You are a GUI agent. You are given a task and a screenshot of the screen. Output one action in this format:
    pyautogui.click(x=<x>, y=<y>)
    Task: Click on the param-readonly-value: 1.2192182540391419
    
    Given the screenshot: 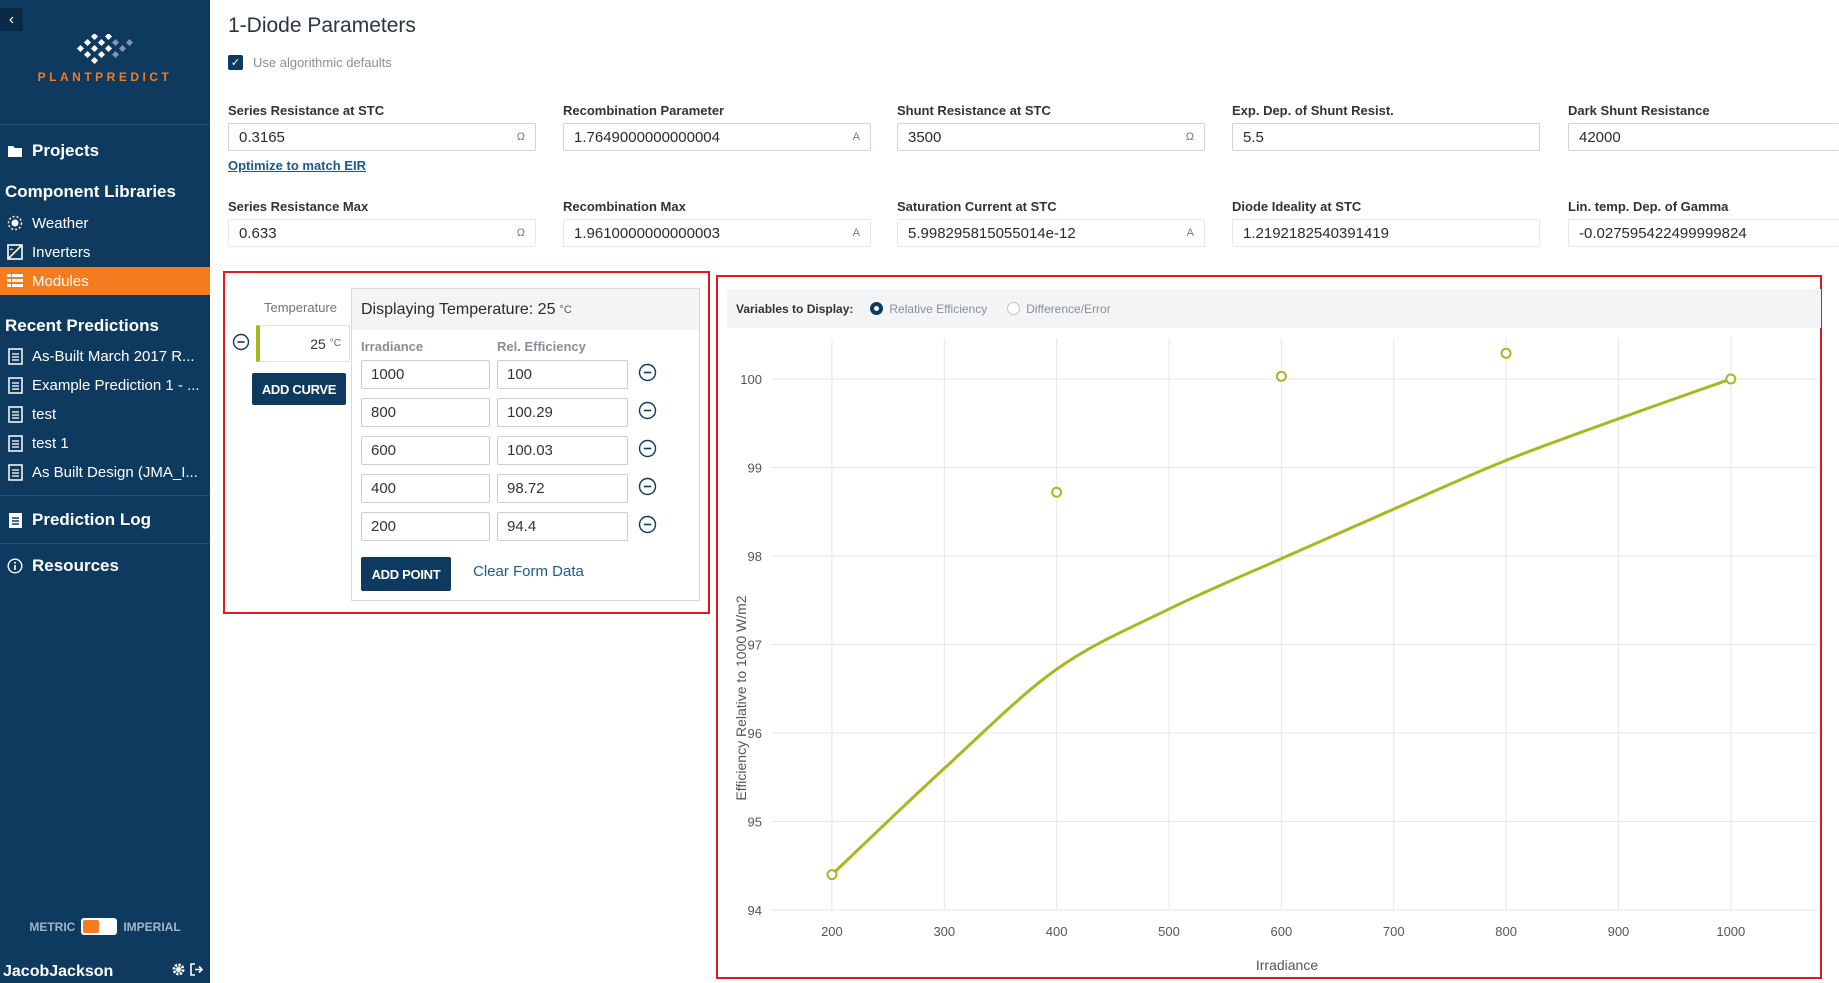 What is the action you would take?
    pyautogui.click(x=1386, y=233)
    